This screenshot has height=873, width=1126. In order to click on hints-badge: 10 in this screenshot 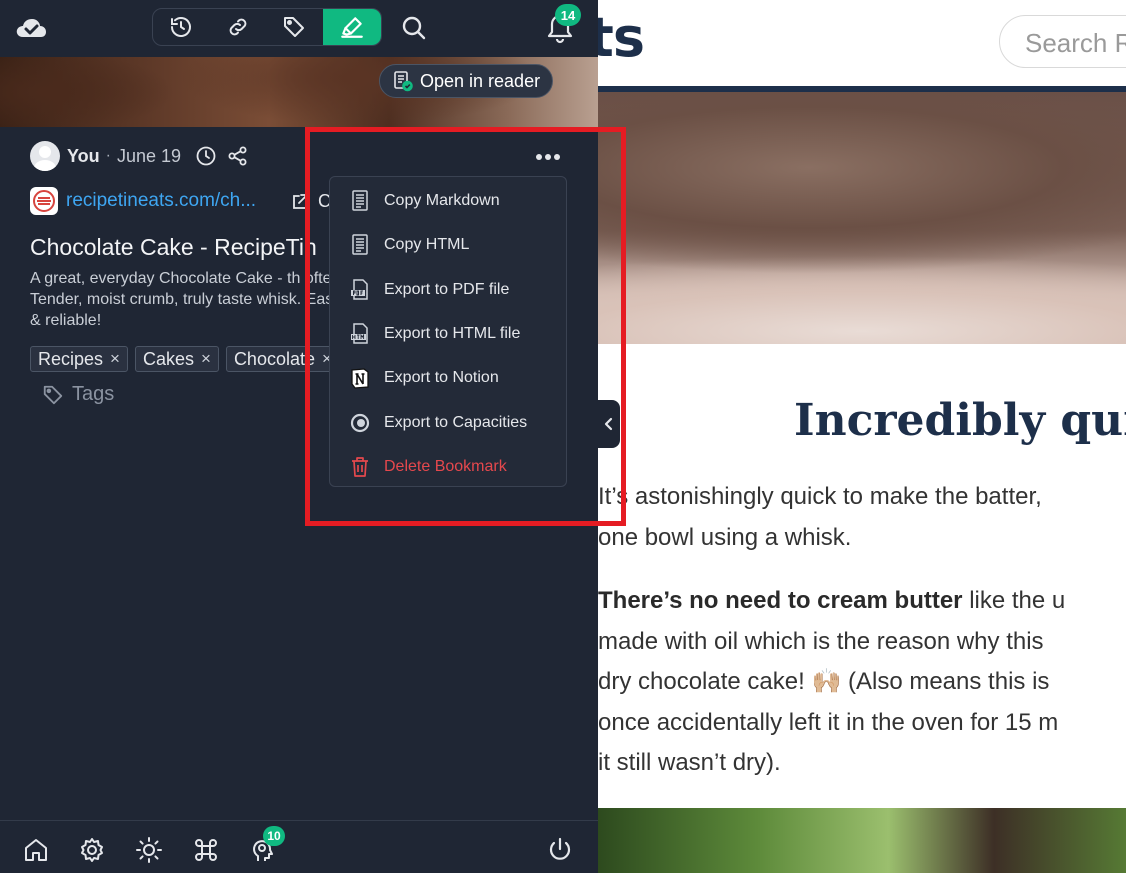, I will do `click(274, 836)`.